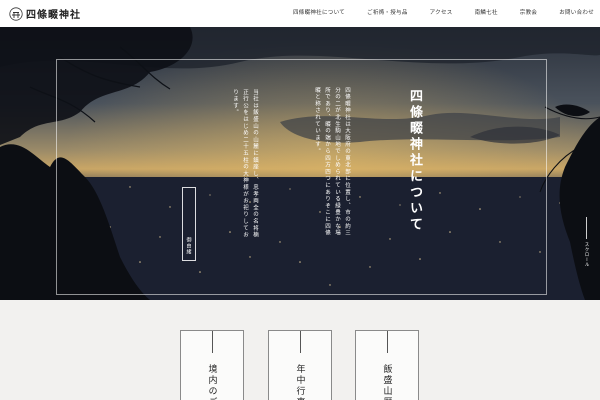 This screenshot has height=400, width=600. What do you see at coordinates (586, 228) in the screenshot?
I see `scroll-line` at bounding box center [586, 228].